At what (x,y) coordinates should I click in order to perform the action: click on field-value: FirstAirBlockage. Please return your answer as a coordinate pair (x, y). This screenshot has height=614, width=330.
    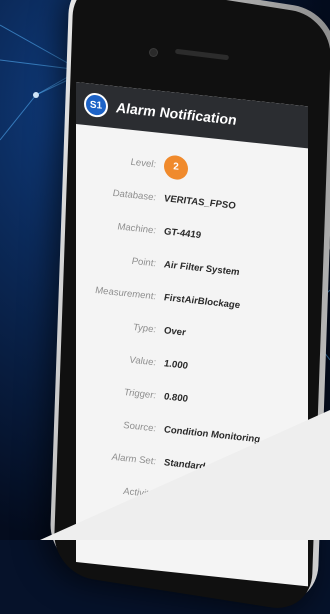
    Looking at the image, I should click on (202, 302).